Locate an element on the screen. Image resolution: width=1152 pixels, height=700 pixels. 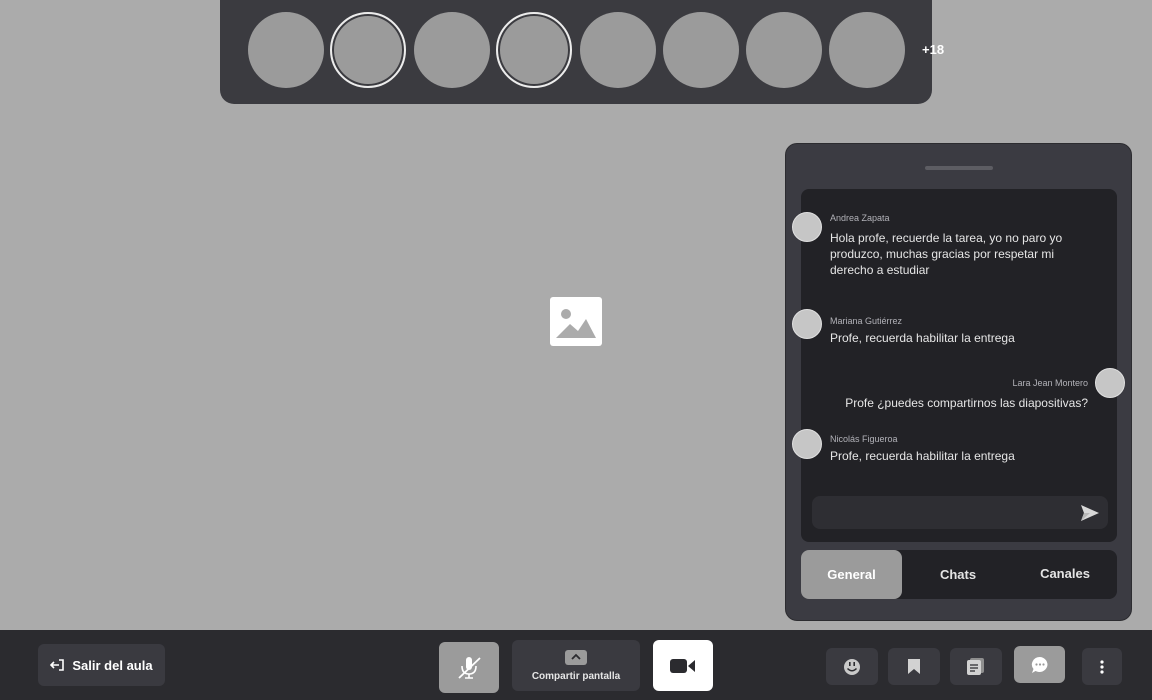
message-input is located at coordinates (960, 512).